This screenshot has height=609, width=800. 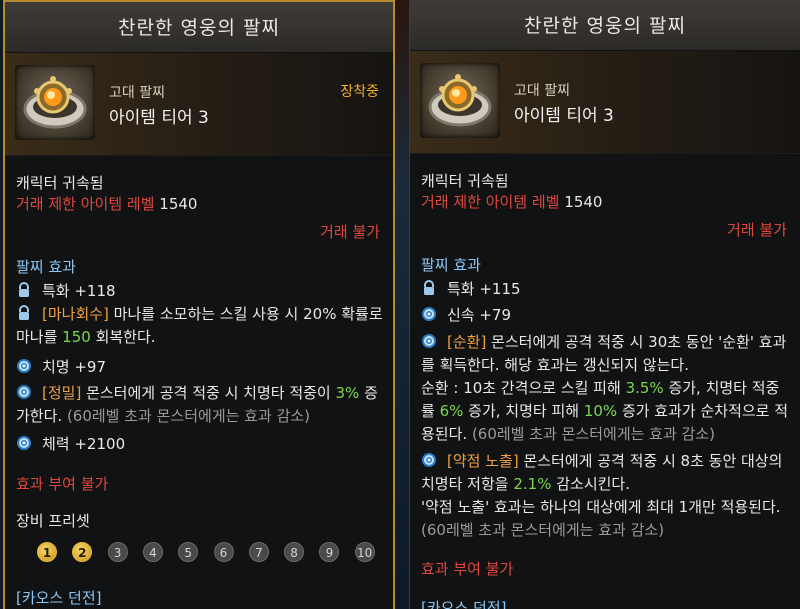 What do you see at coordinates (359, 92) in the screenshot?
I see `equipped-badge: 장착중` at bounding box center [359, 92].